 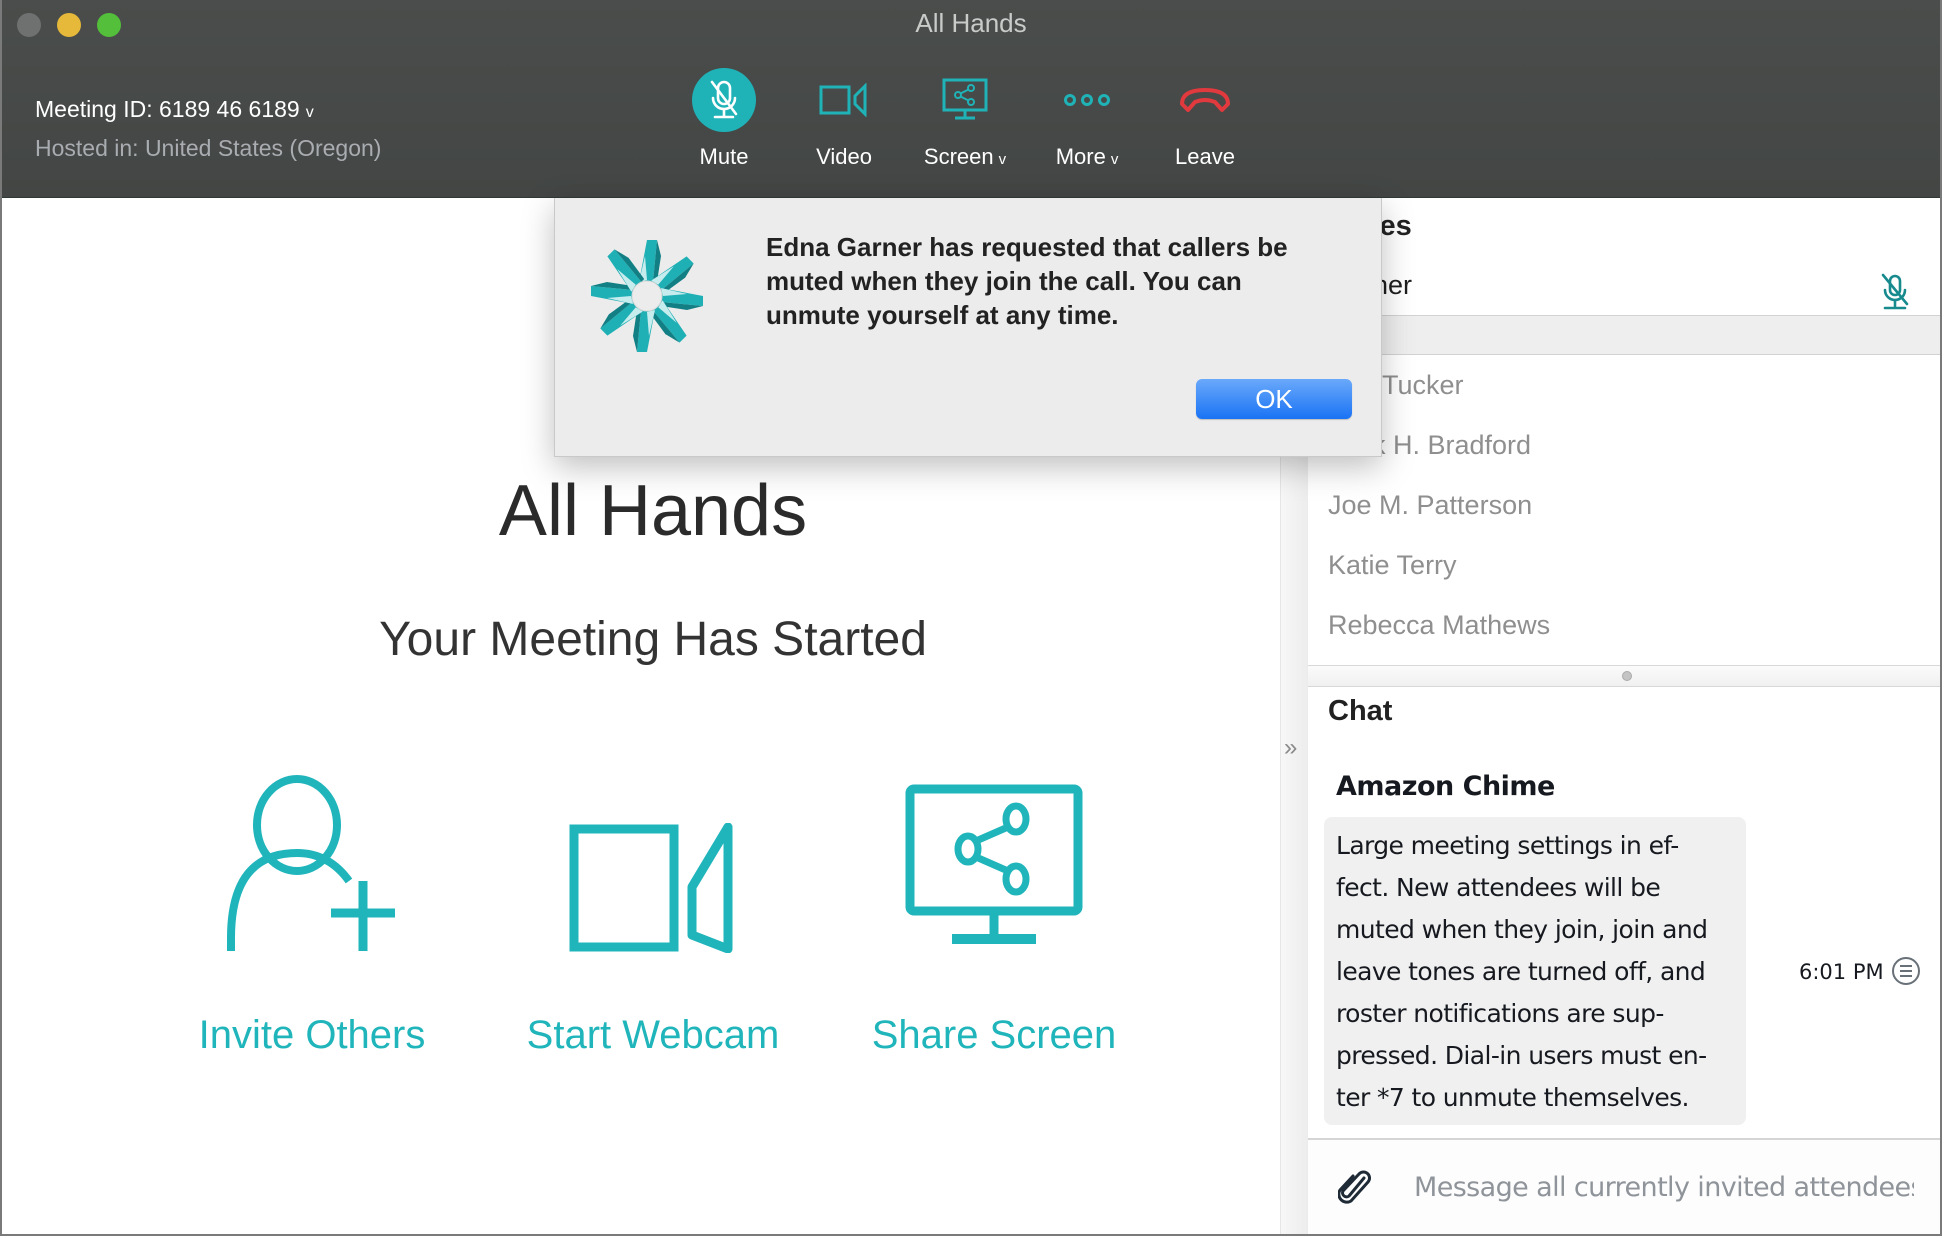 What do you see at coordinates (312, 853) in the screenshot?
I see `add-person-icon` at bounding box center [312, 853].